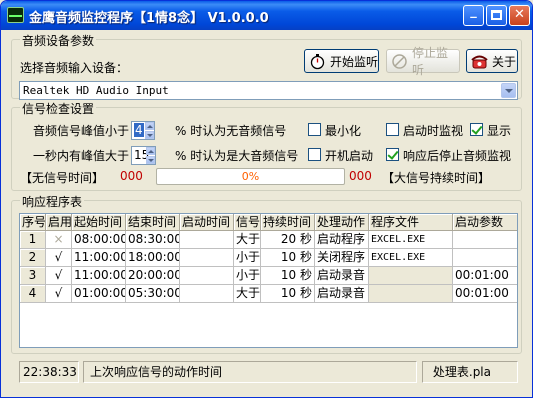  What do you see at coordinates (33, 276) in the screenshot?
I see `row-number: 3` at bounding box center [33, 276].